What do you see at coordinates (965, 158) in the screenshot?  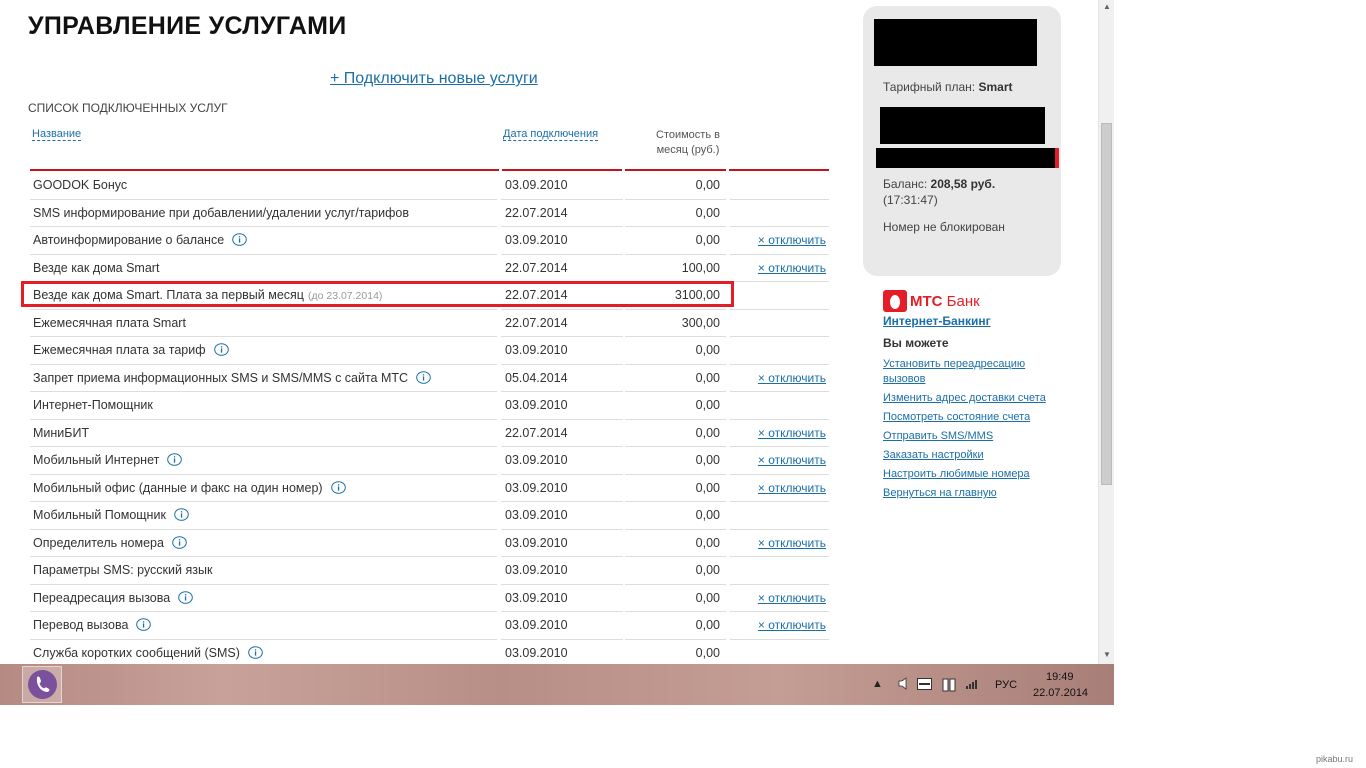 I see `redacted-block` at bounding box center [965, 158].